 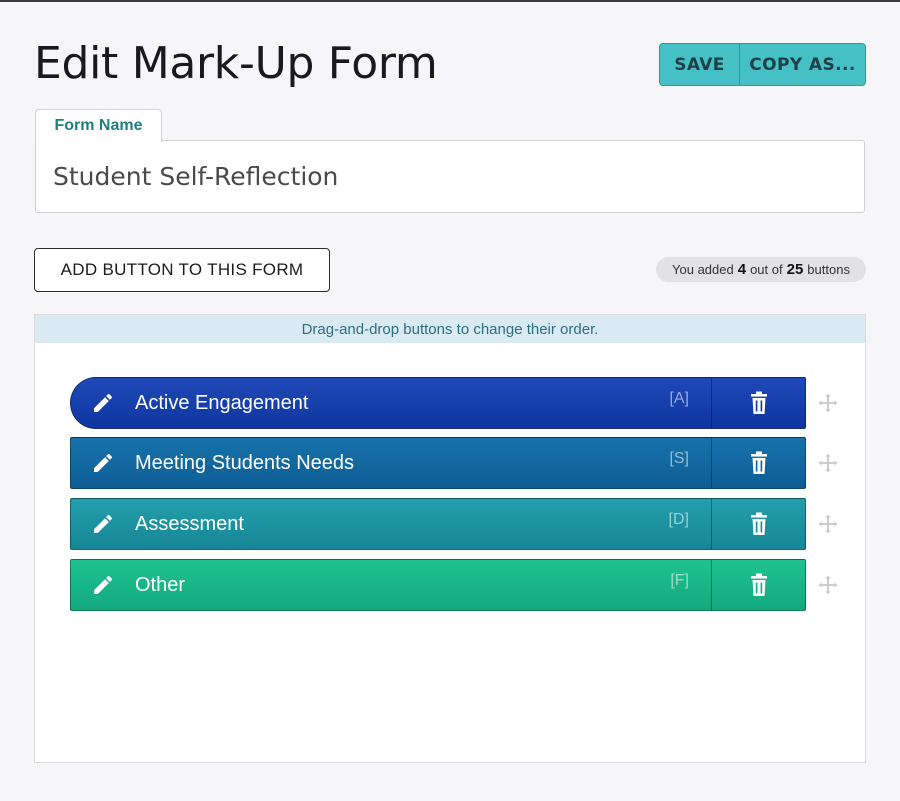 I want to click on counter-added: 4, so click(x=742, y=269).